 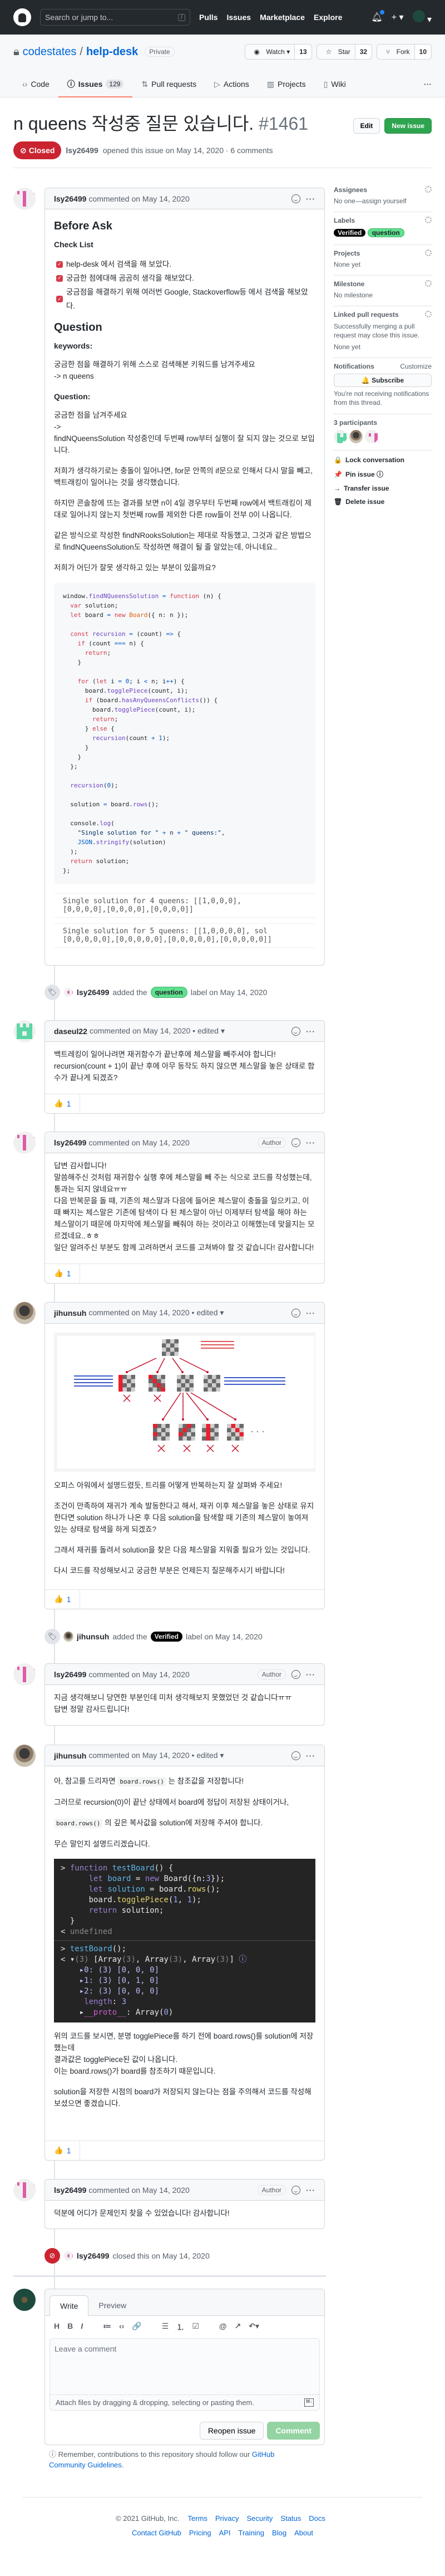 What do you see at coordinates (122, 2327) in the screenshot?
I see `code-icon: ‹›` at bounding box center [122, 2327].